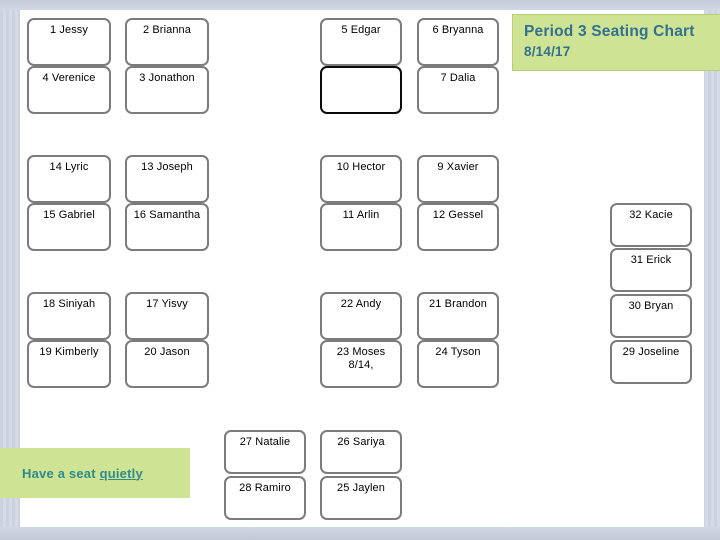 The width and height of the screenshot is (720, 540). What do you see at coordinates (361, 90) in the screenshot?
I see `desk-empty` at bounding box center [361, 90].